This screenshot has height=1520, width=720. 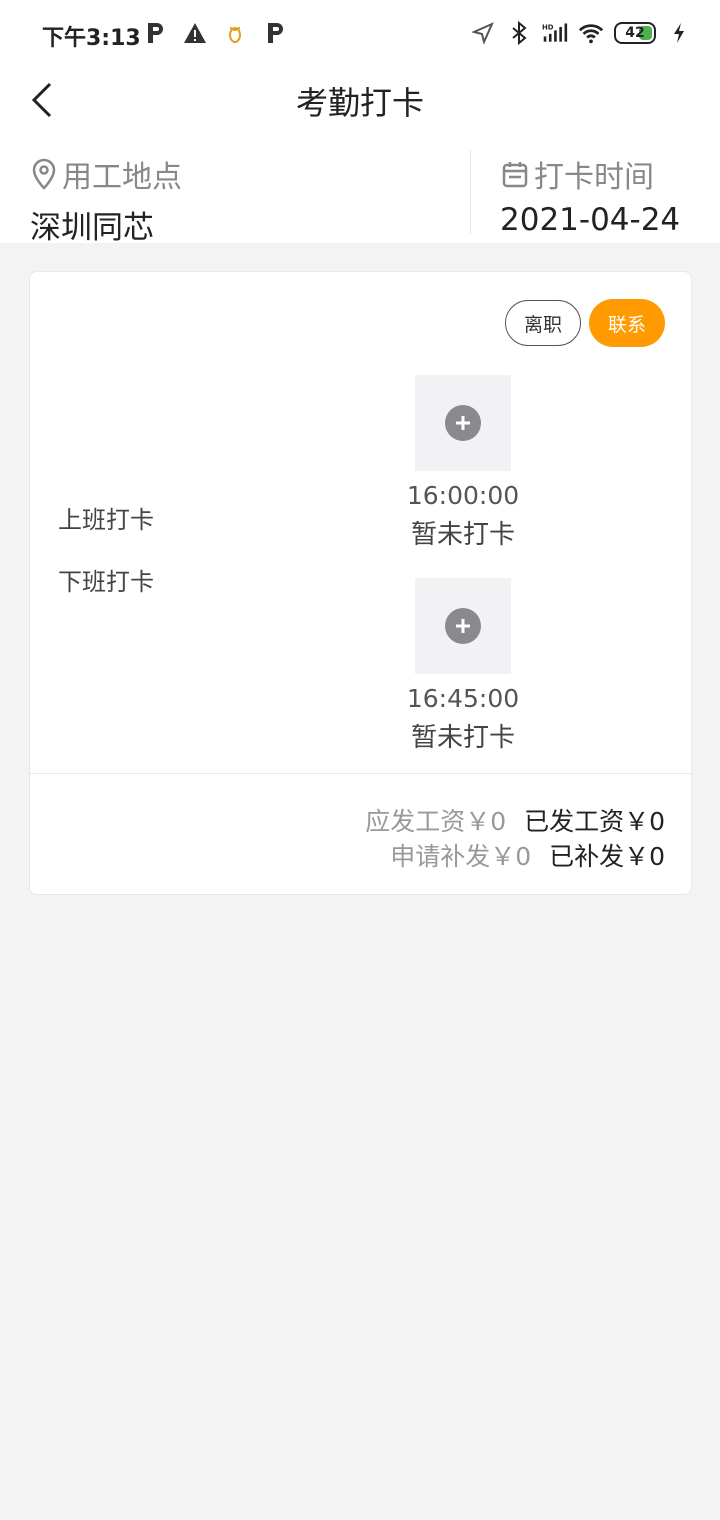 I want to click on location-value: 深圳同芯, so click(x=92, y=228).